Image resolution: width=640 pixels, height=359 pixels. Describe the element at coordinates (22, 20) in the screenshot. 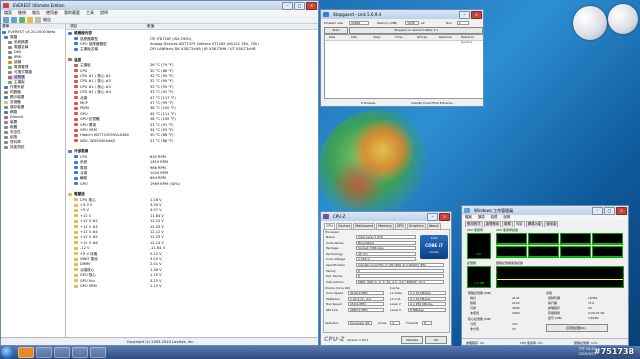

I see `up-icon` at that location.